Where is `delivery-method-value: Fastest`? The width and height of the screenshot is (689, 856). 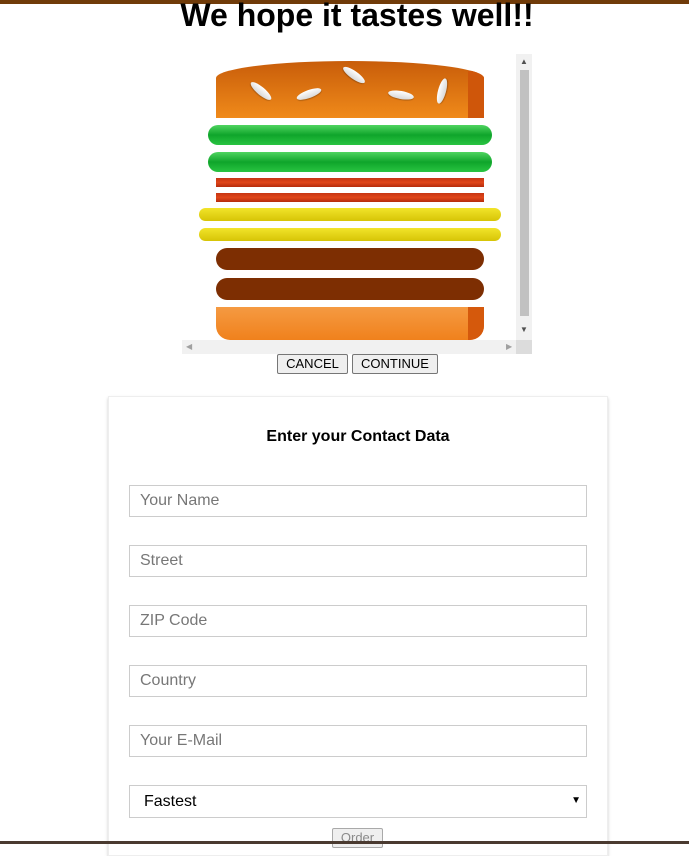 delivery-method-value: Fastest is located at coordinates (170, 801).